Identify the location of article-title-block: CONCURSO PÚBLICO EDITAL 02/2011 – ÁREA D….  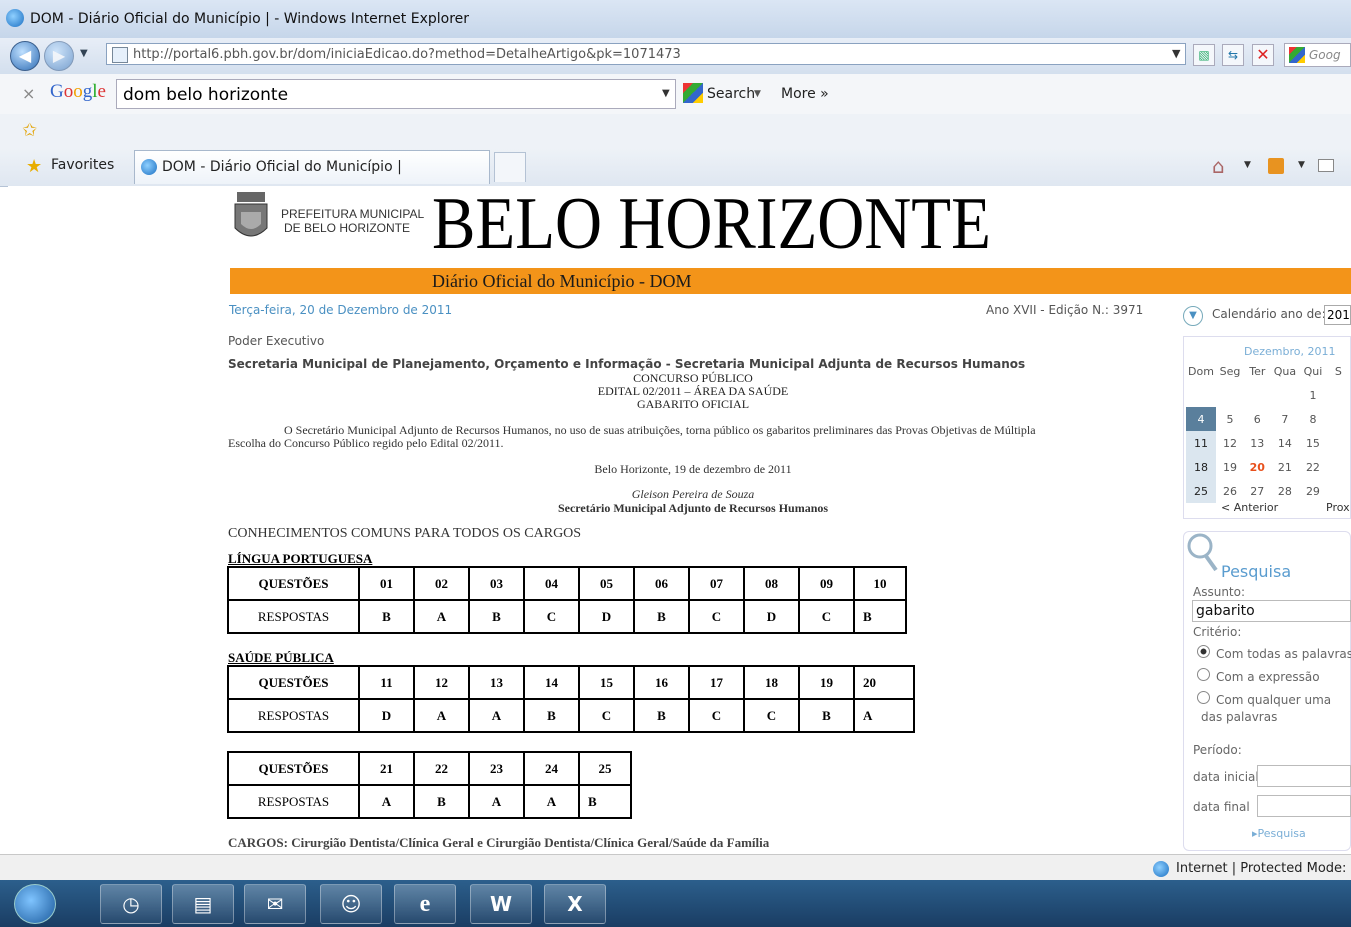
(693, 391).